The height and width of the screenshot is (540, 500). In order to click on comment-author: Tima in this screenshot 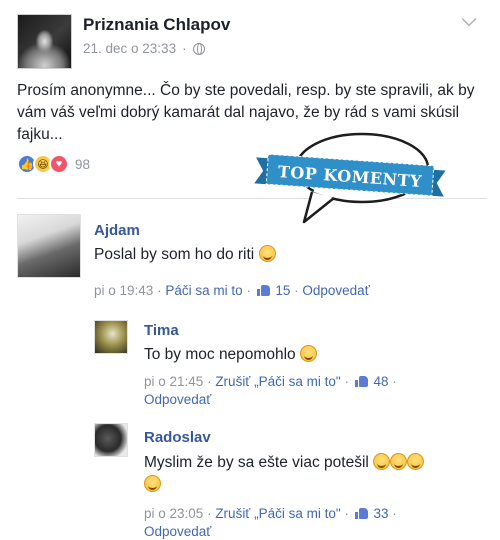, I will do `click(161, 330)`.